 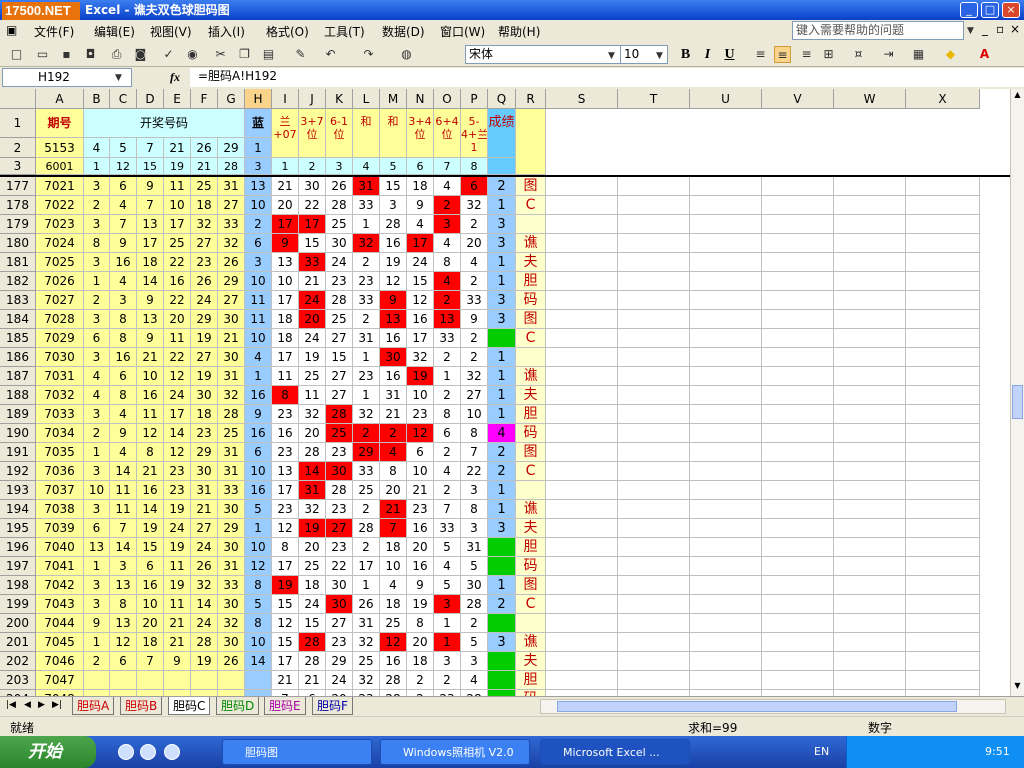 What do you see at coordinates (393, 604) in the screenshot?
I see `data-cell: 18` at bounding box center [393, 604].